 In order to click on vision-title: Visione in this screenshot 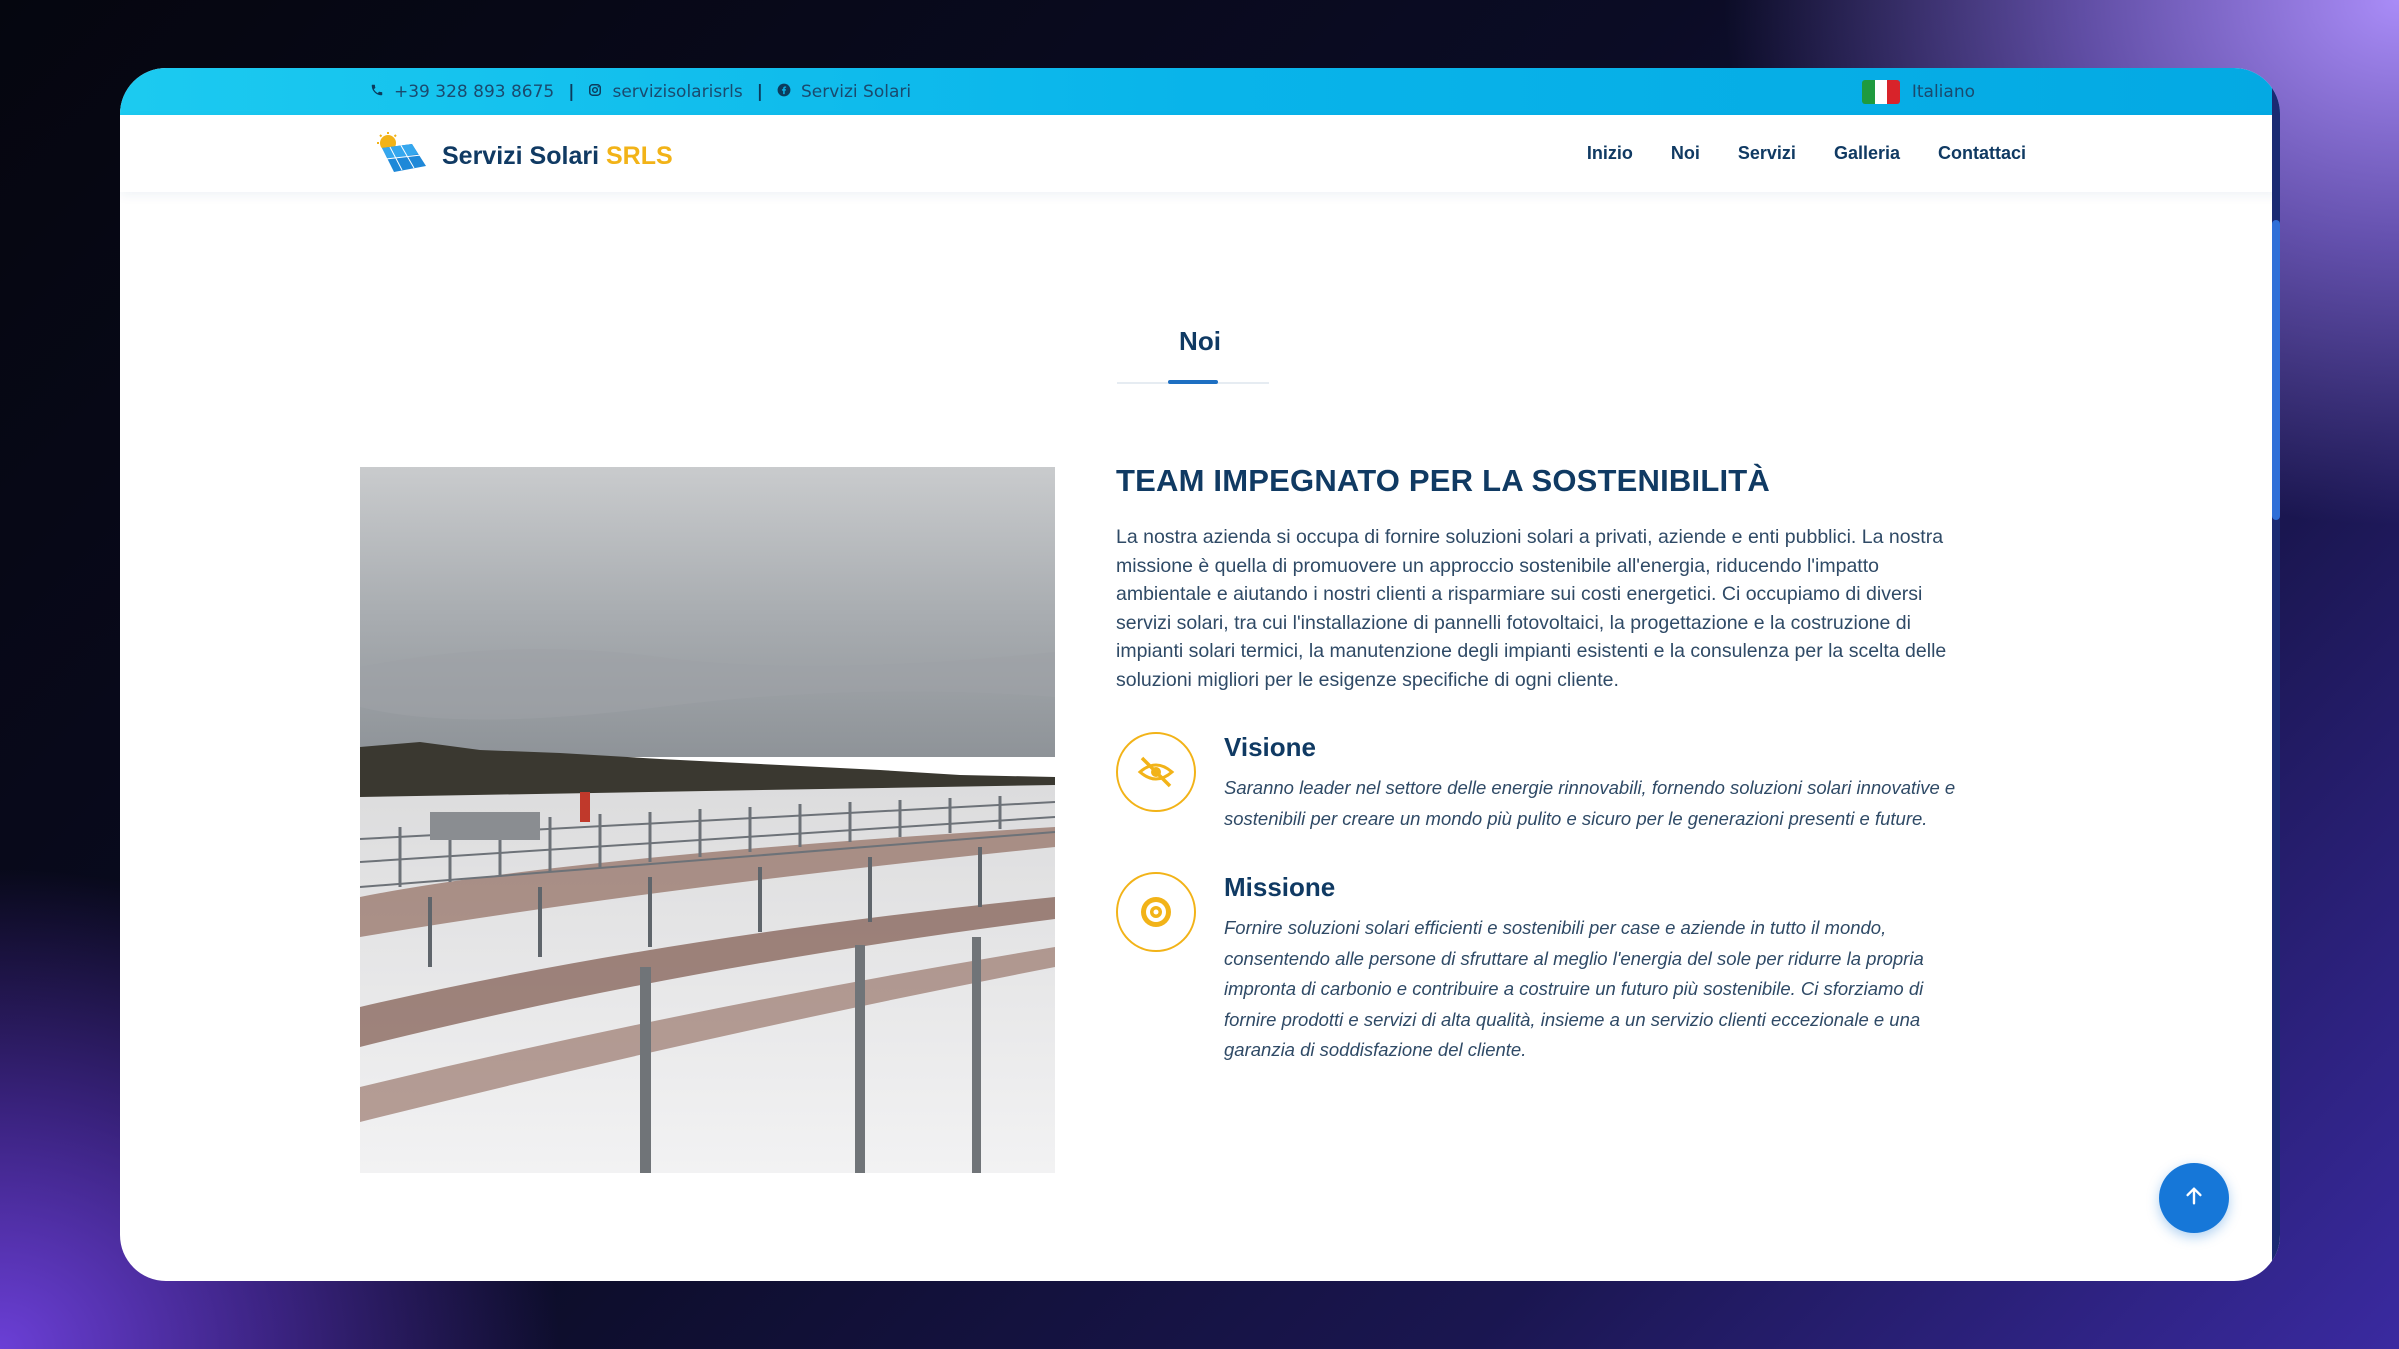, I will do `click(1270, 747)`.